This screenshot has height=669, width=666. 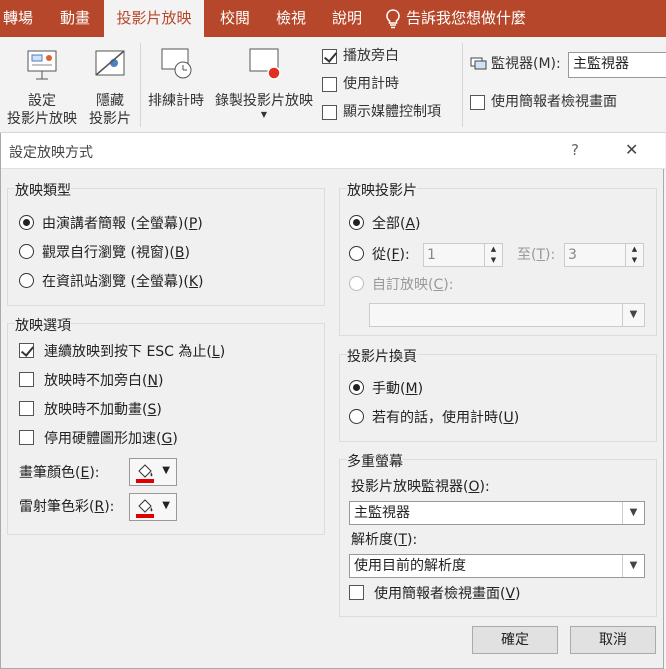 What do you see at coordinates (410, 224) in the screenshot?
I see `all-label-key: A` at bounding box center [410, 224].